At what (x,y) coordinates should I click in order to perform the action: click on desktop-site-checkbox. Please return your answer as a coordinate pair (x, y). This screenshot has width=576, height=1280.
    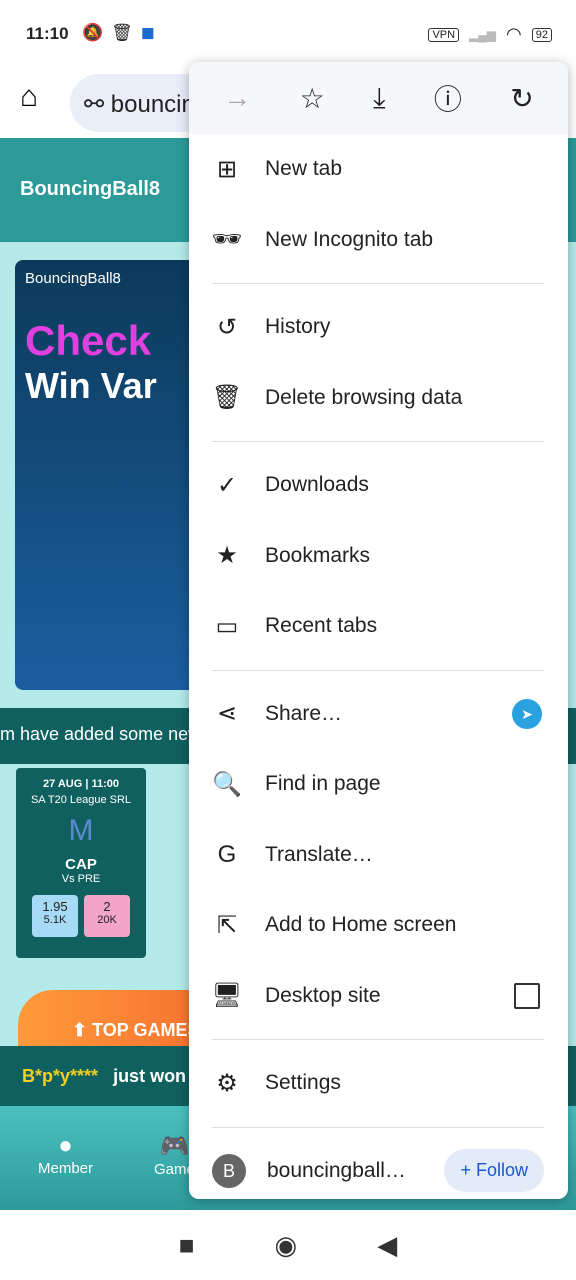
    Looking at the image, I should click on (527, 995).